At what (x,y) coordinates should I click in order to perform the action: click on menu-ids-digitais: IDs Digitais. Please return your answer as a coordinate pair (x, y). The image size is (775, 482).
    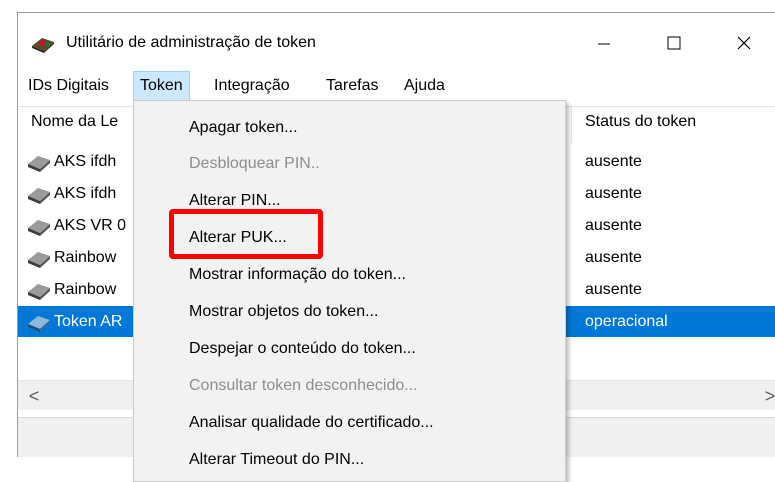
    Looking at the image, I should click on (68, 86).